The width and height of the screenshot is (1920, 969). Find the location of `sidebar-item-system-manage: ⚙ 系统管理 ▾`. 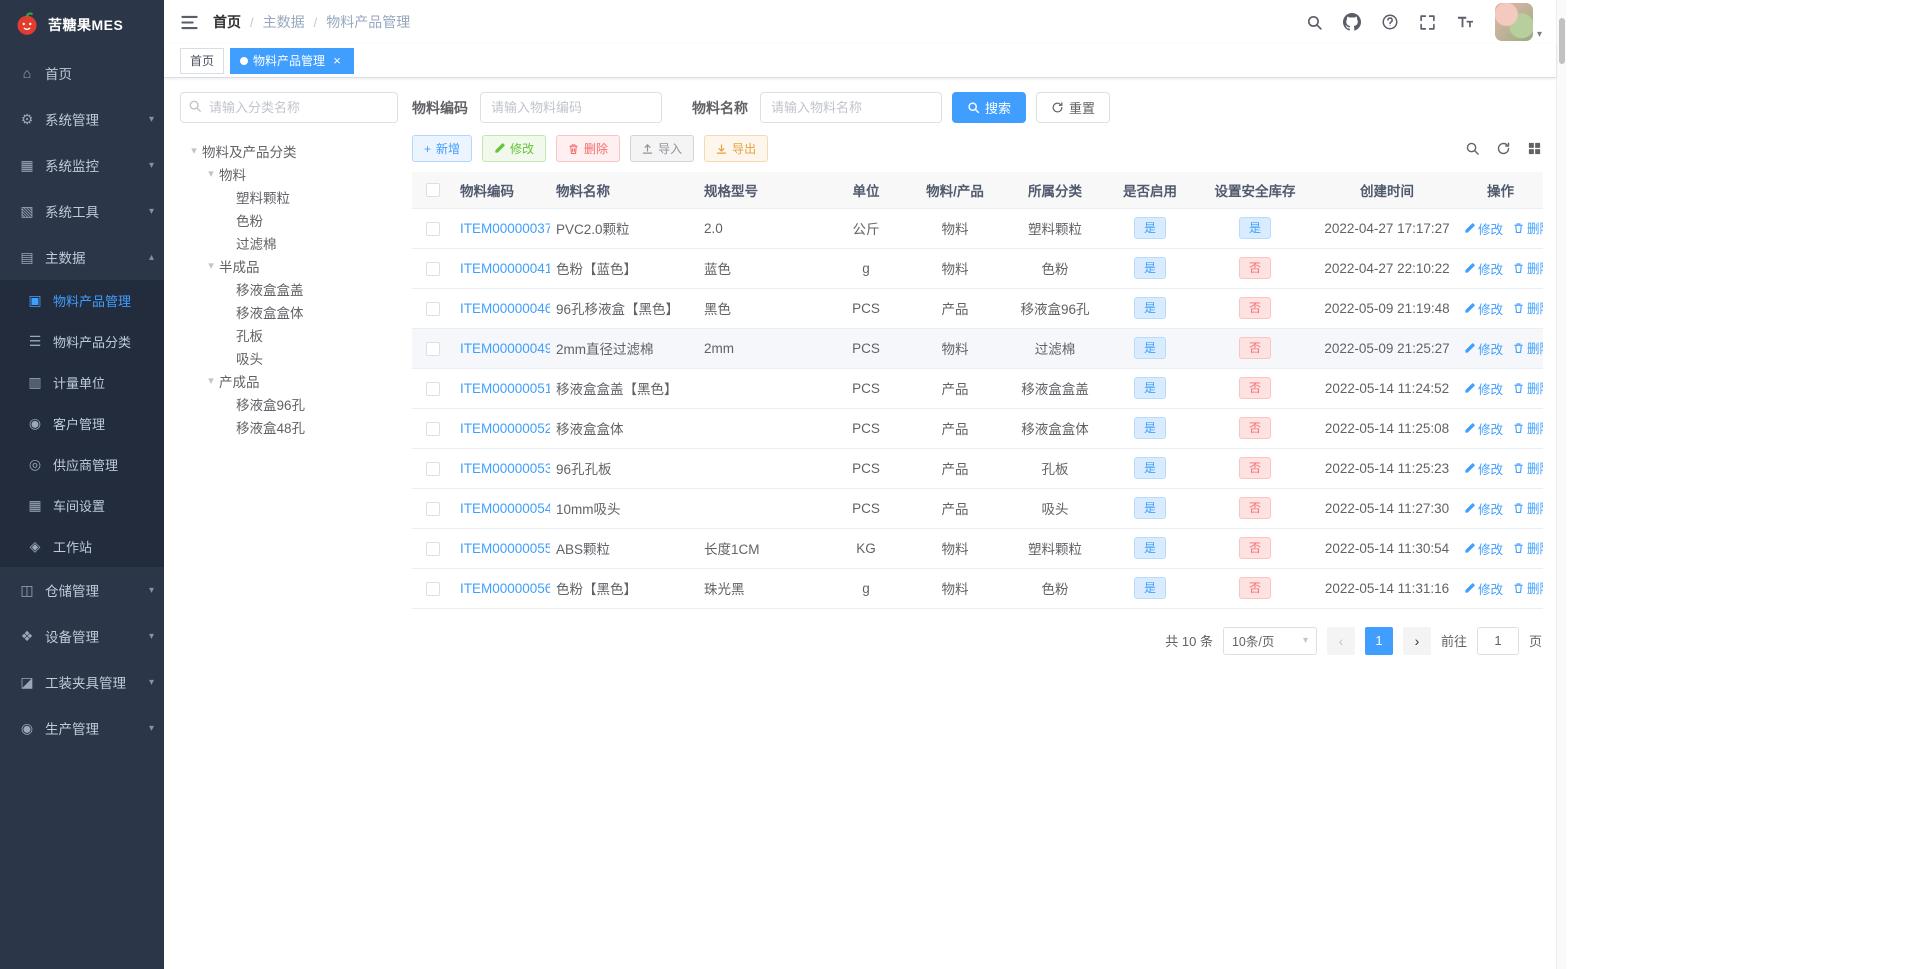

sidebar-item-system-manage: ⚙ 系统管理 ▾ is located at coordinates (82, 119).